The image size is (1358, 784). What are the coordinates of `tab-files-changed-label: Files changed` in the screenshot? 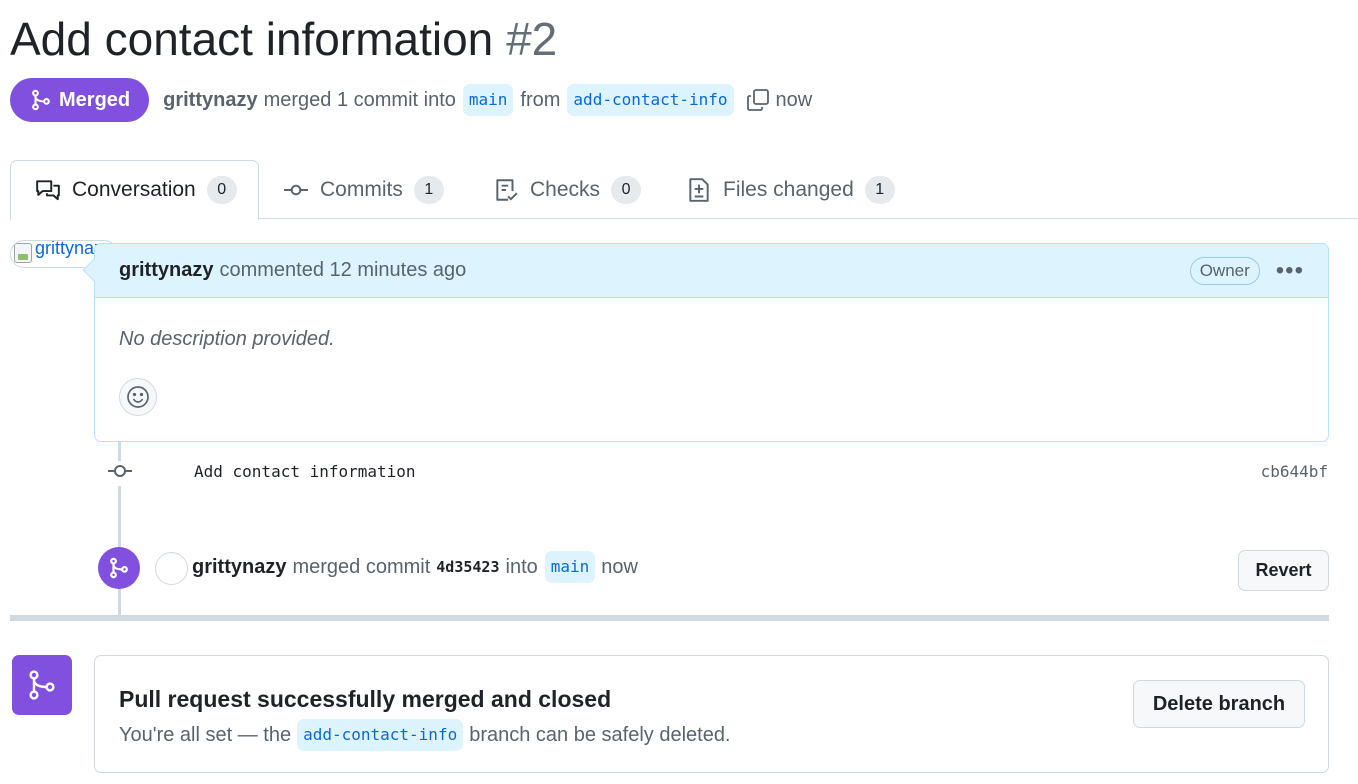 It's located at (788, 189).